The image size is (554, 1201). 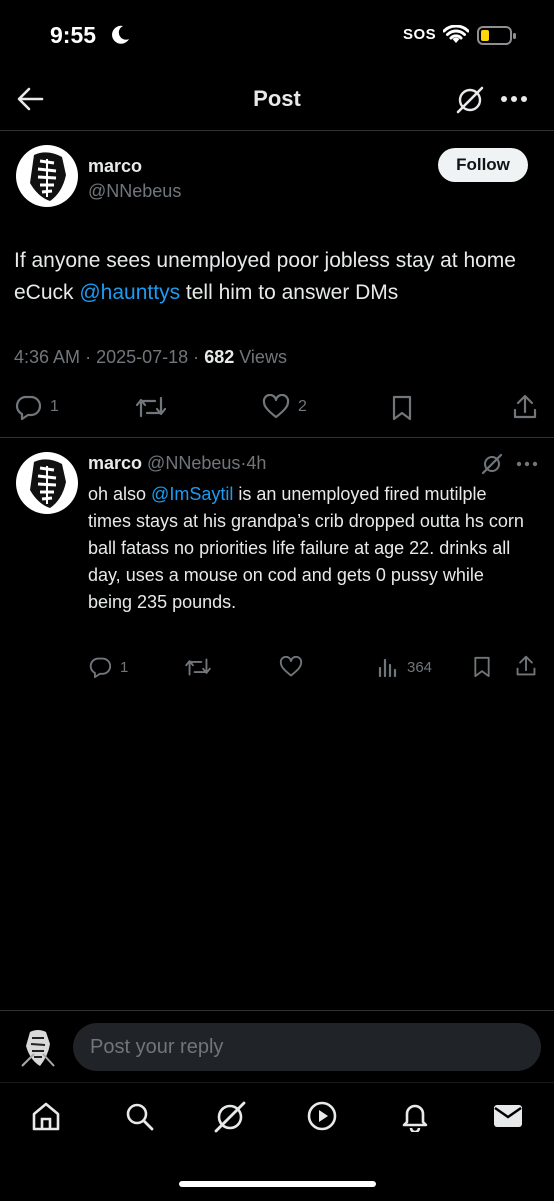 What do you see at coordinates (277, 1184) in the screenshot?
I see `home-indicator` at bounding box center [277, 1184].